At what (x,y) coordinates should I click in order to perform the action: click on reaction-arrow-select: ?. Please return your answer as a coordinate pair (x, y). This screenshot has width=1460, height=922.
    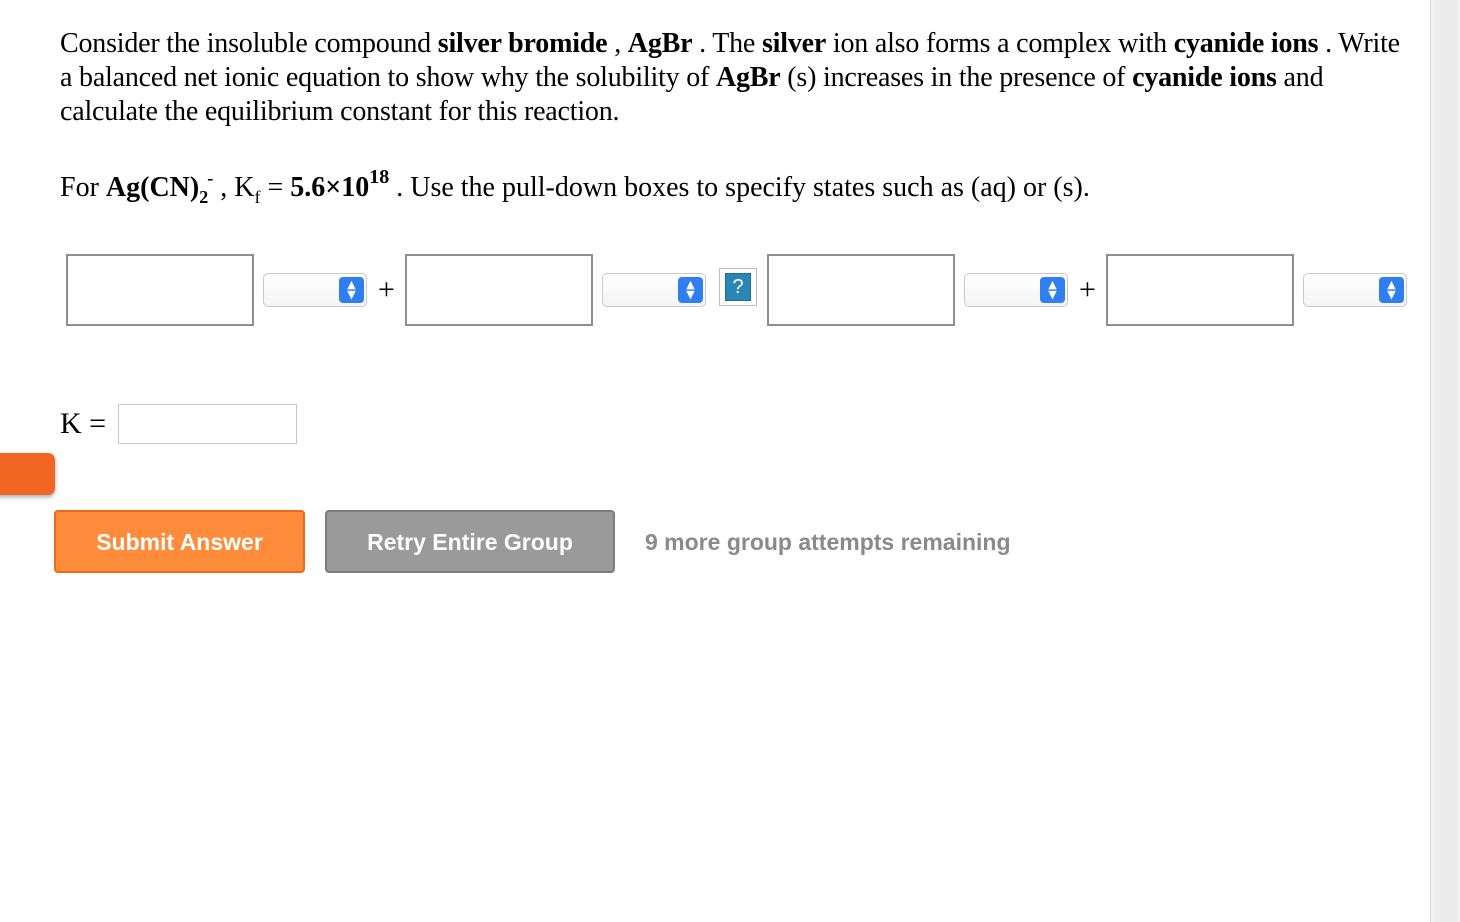
    Looking at the image, I should click on (738, 287).